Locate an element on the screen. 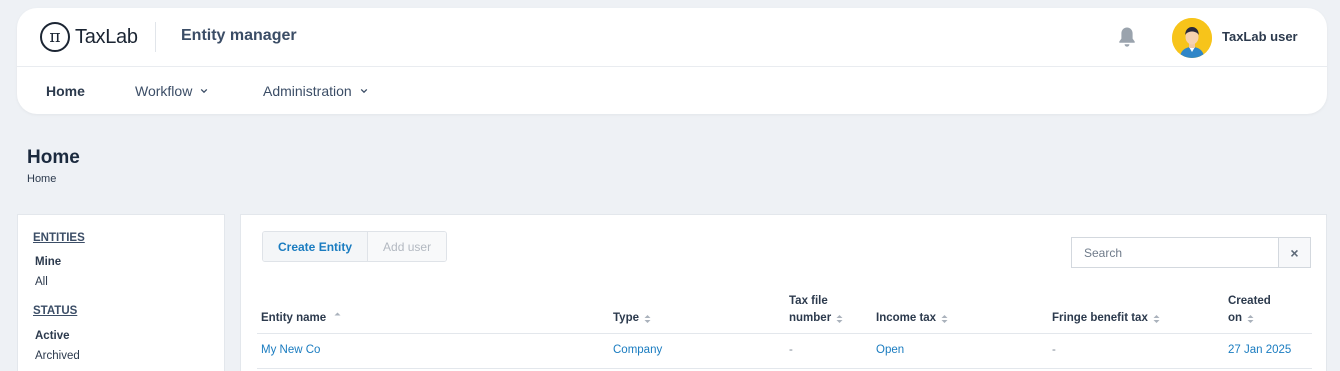 This screenshot has height=371, width=1340. filter-mine: Mine is located at coordinates (48, 262).